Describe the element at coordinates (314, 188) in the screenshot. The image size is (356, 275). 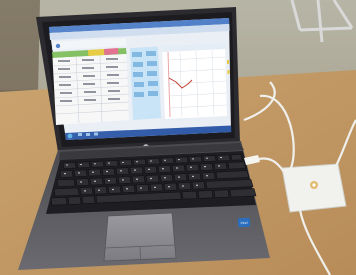
I see `power-adapter` at that location.